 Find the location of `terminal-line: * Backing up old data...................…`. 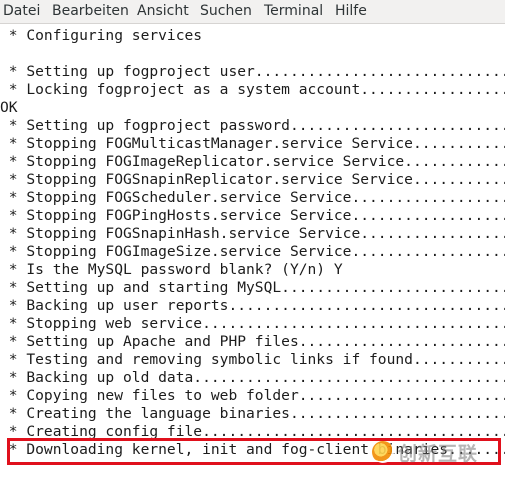

terminal-line: * Backing up old data...................… is located at coordinates (252, 377).